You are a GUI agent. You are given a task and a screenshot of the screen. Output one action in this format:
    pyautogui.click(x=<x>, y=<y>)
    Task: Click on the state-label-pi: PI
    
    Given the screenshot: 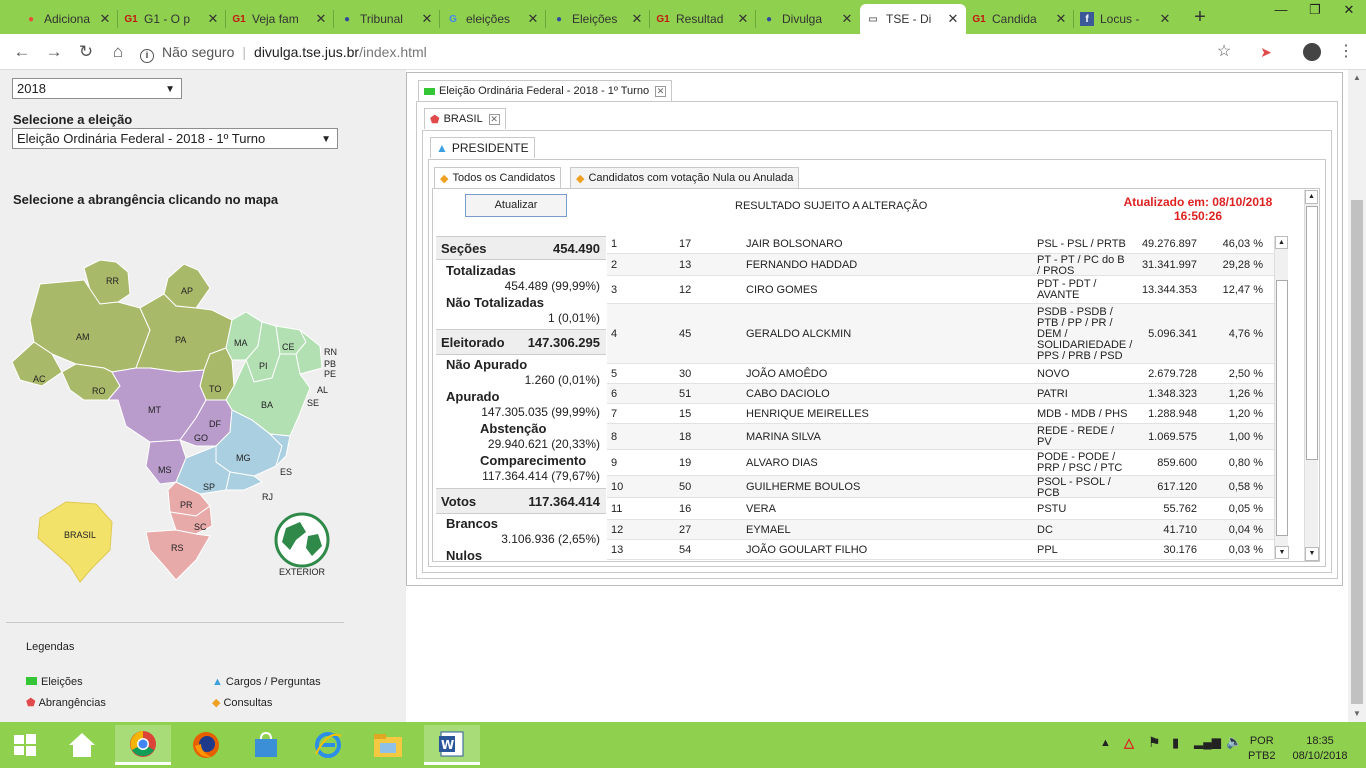 What is the action you would take?
    pyautogui.click(x=263, y=366)
    